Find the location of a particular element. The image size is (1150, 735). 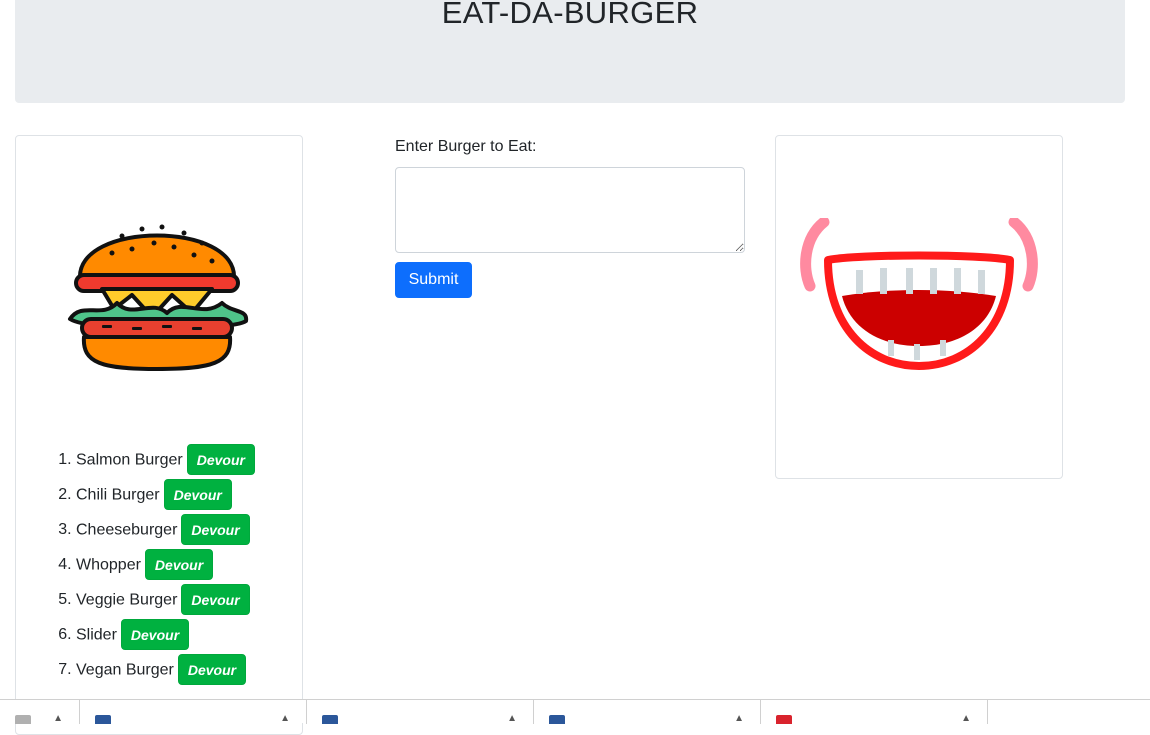

taskbar: ▲ ▲ ▲ ▲ ▲ is located at coordinates (575, 711).